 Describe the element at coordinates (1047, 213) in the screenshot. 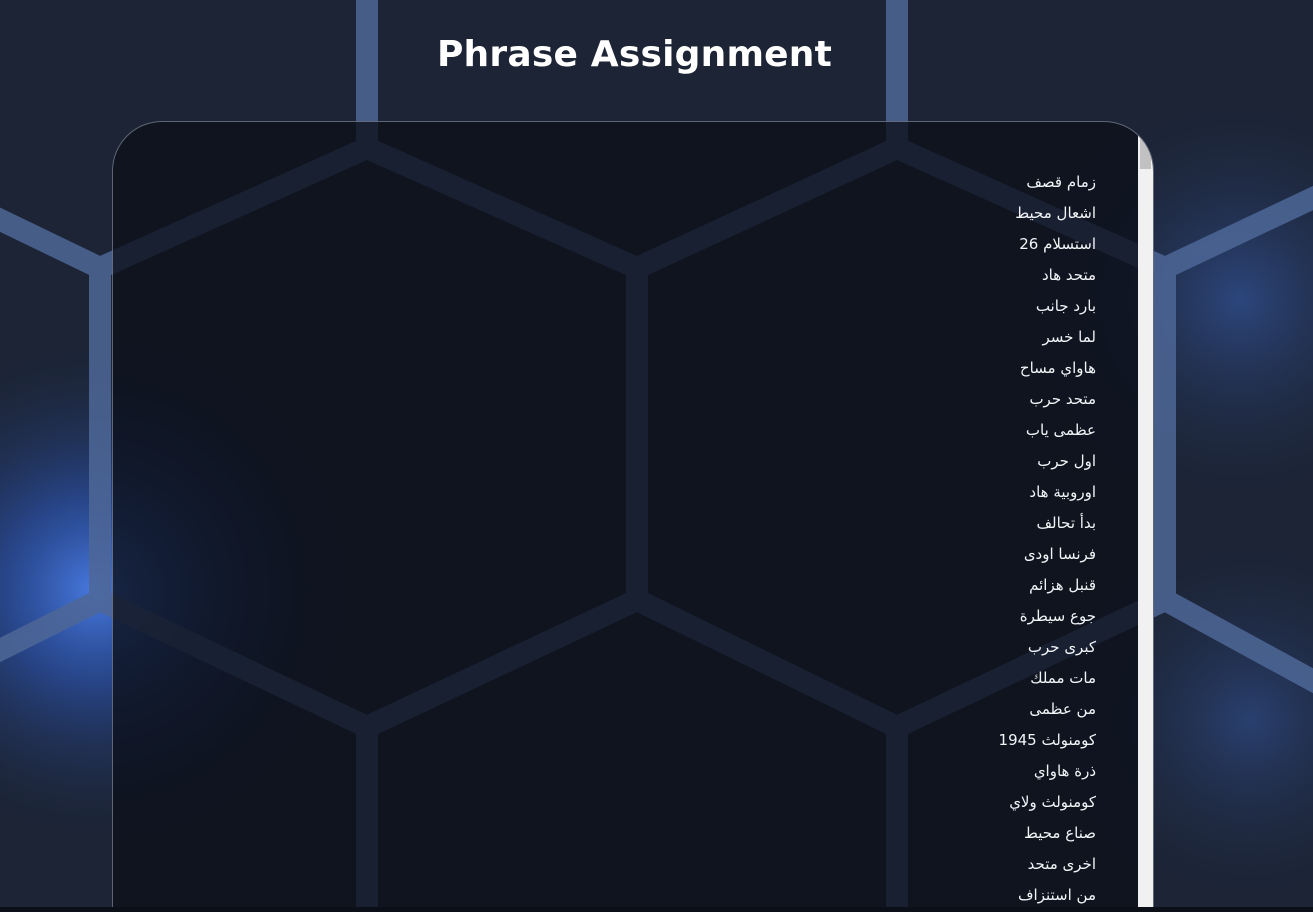

I see `phrase-item: اشعال محيط` at that location.